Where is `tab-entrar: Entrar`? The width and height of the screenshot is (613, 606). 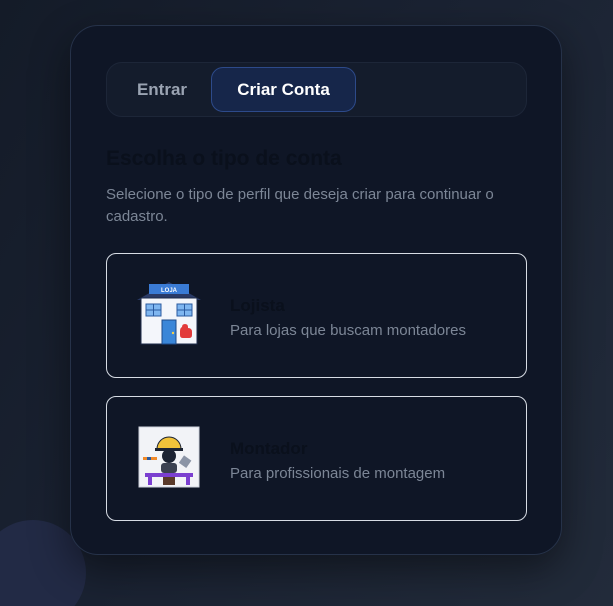
tab-entrar: Entrar is located at coordinates (162, 89).